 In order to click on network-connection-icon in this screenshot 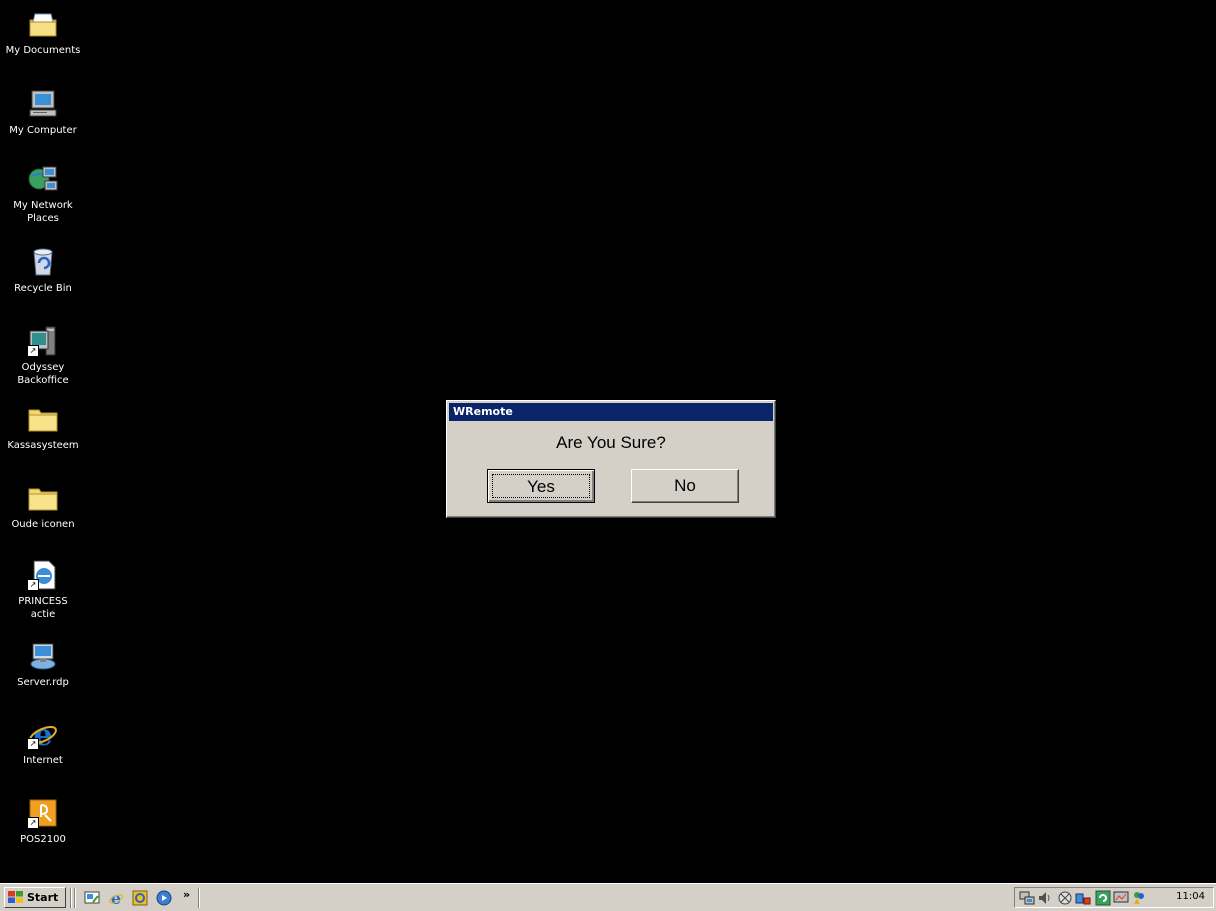, I will do `click(1027, 898)`.